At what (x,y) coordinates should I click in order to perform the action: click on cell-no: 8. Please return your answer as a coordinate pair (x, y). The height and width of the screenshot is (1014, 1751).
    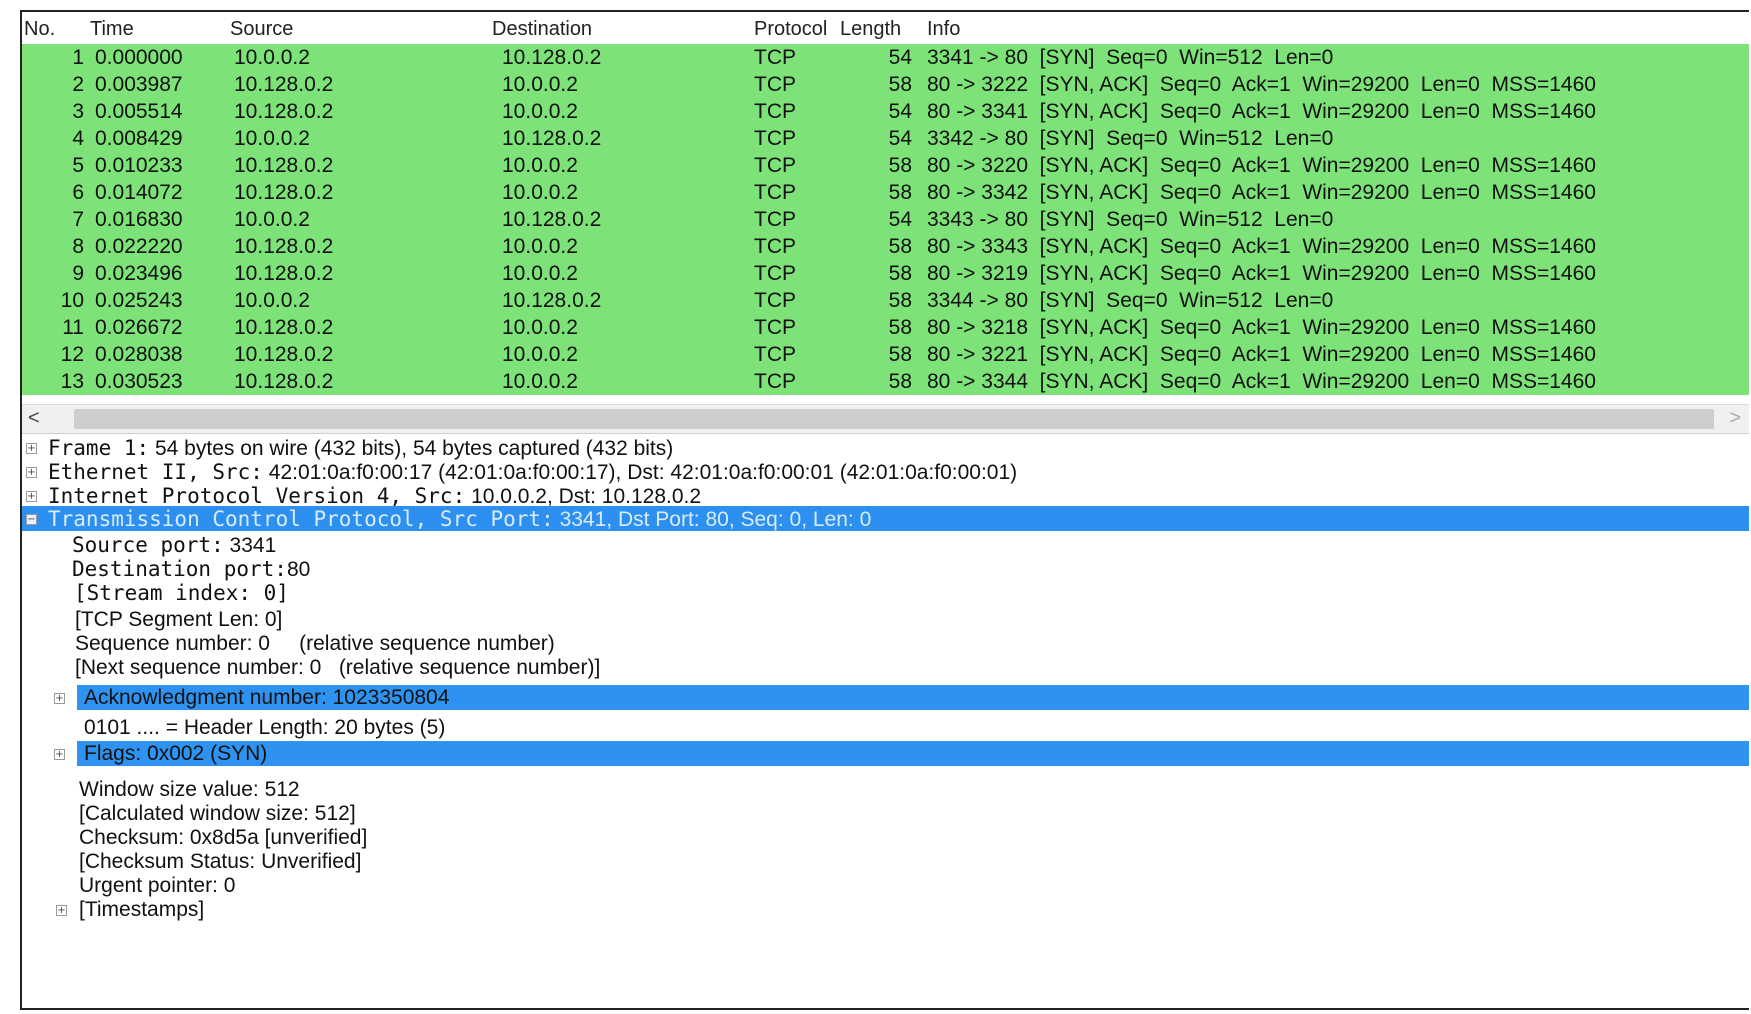
    Looking at the image, I should click on (78, 246).